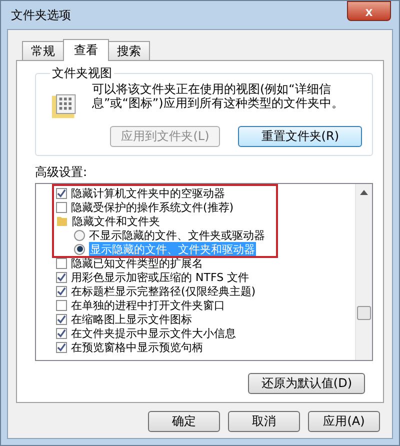  I want to click on setting-label: 在文件夹提示中显示文件大小信息, so click(153, 333).